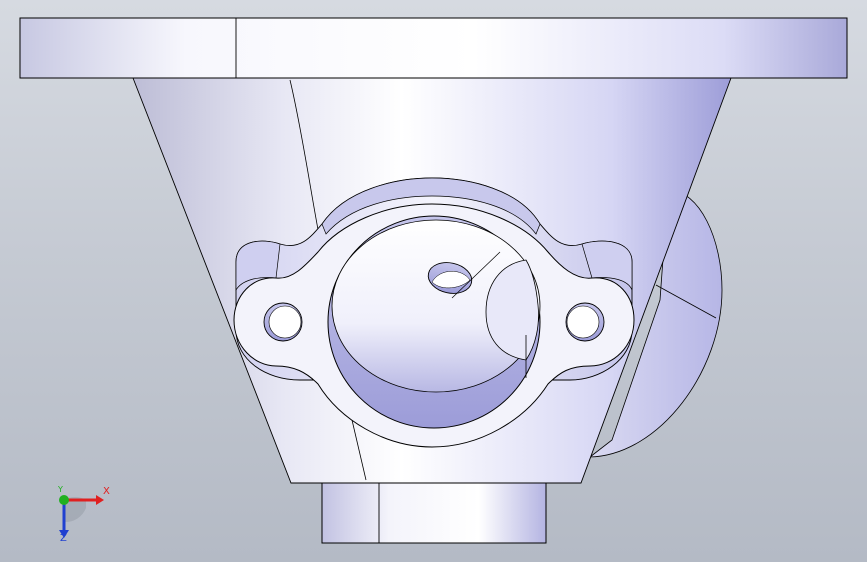  What do you see at coordinates (433, 48) in the screenshot?
I see `top-flange` at bounding box center [433, 48].